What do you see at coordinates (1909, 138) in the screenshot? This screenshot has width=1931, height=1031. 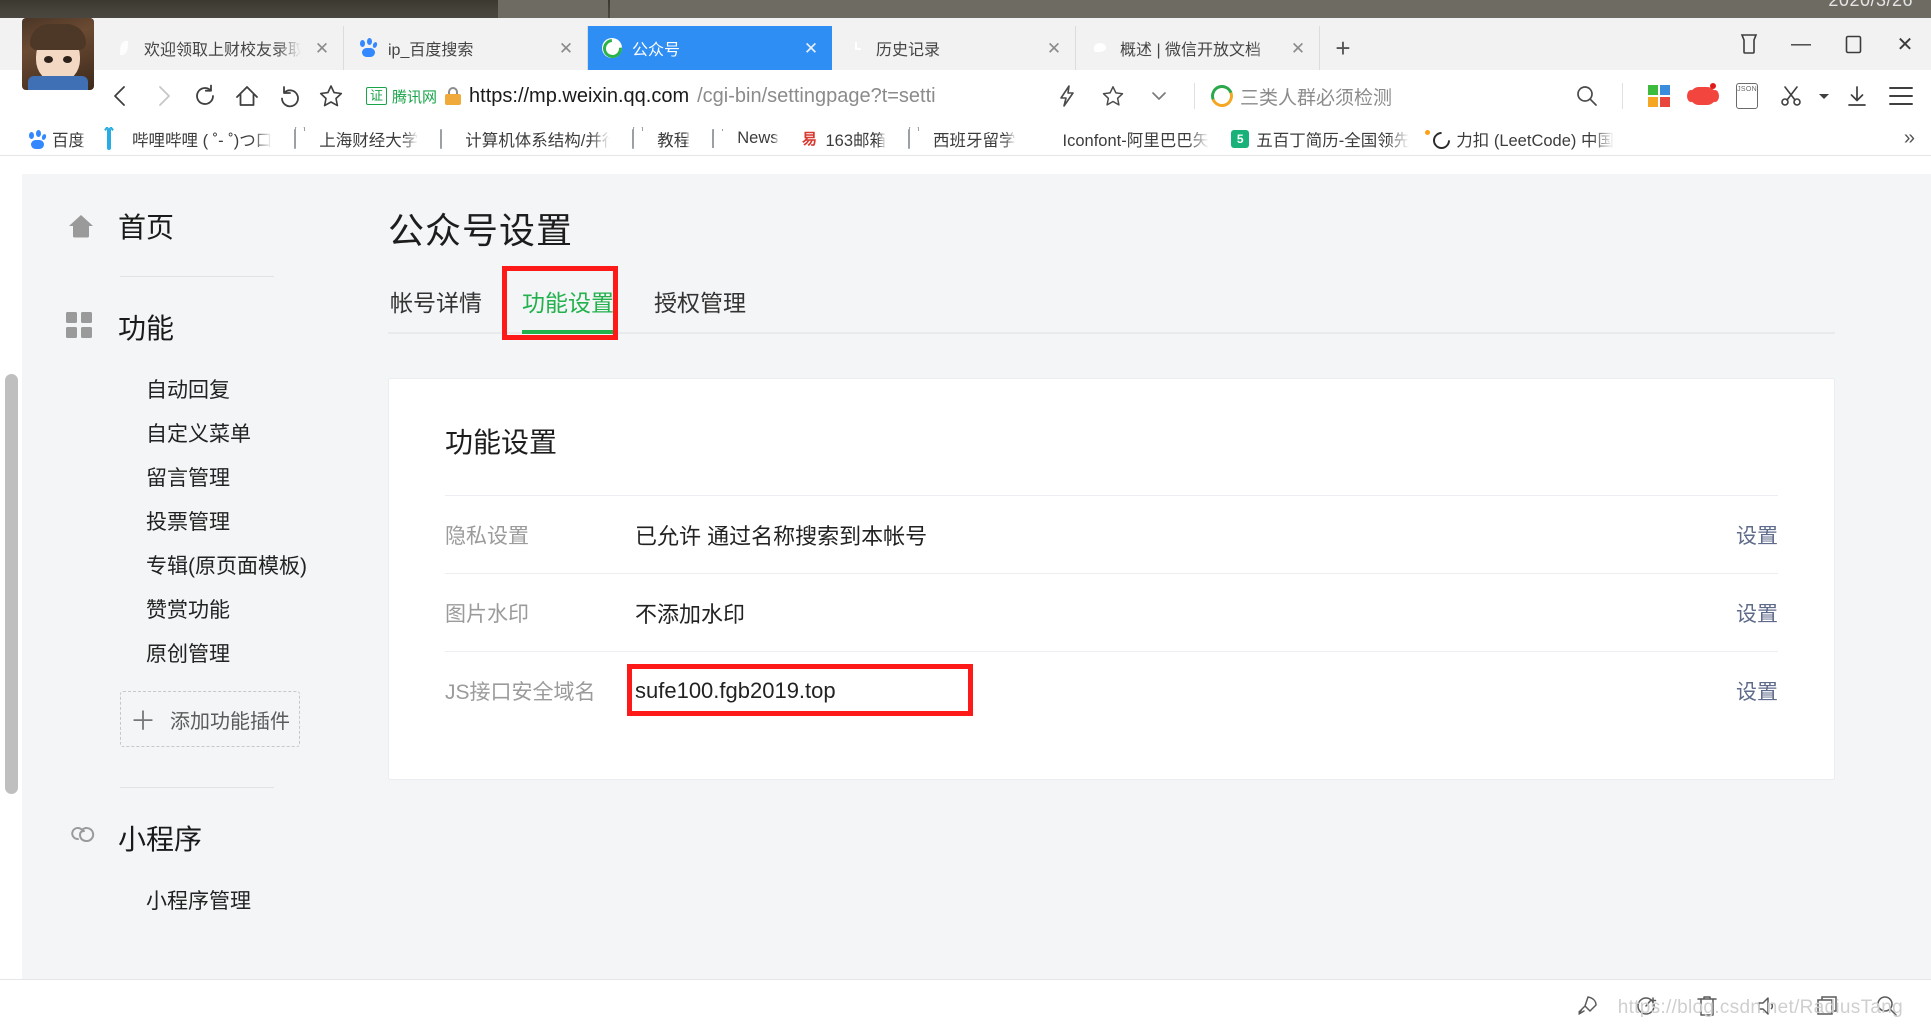 I see `bookmarks-overflow-button: »` at bounding box center [1909, 138].